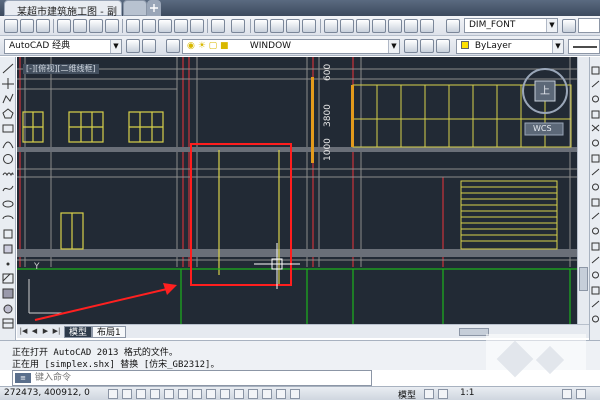  Describe the element at coordinates (8, 263) in the screenshot. I see `point-icon` at that location.